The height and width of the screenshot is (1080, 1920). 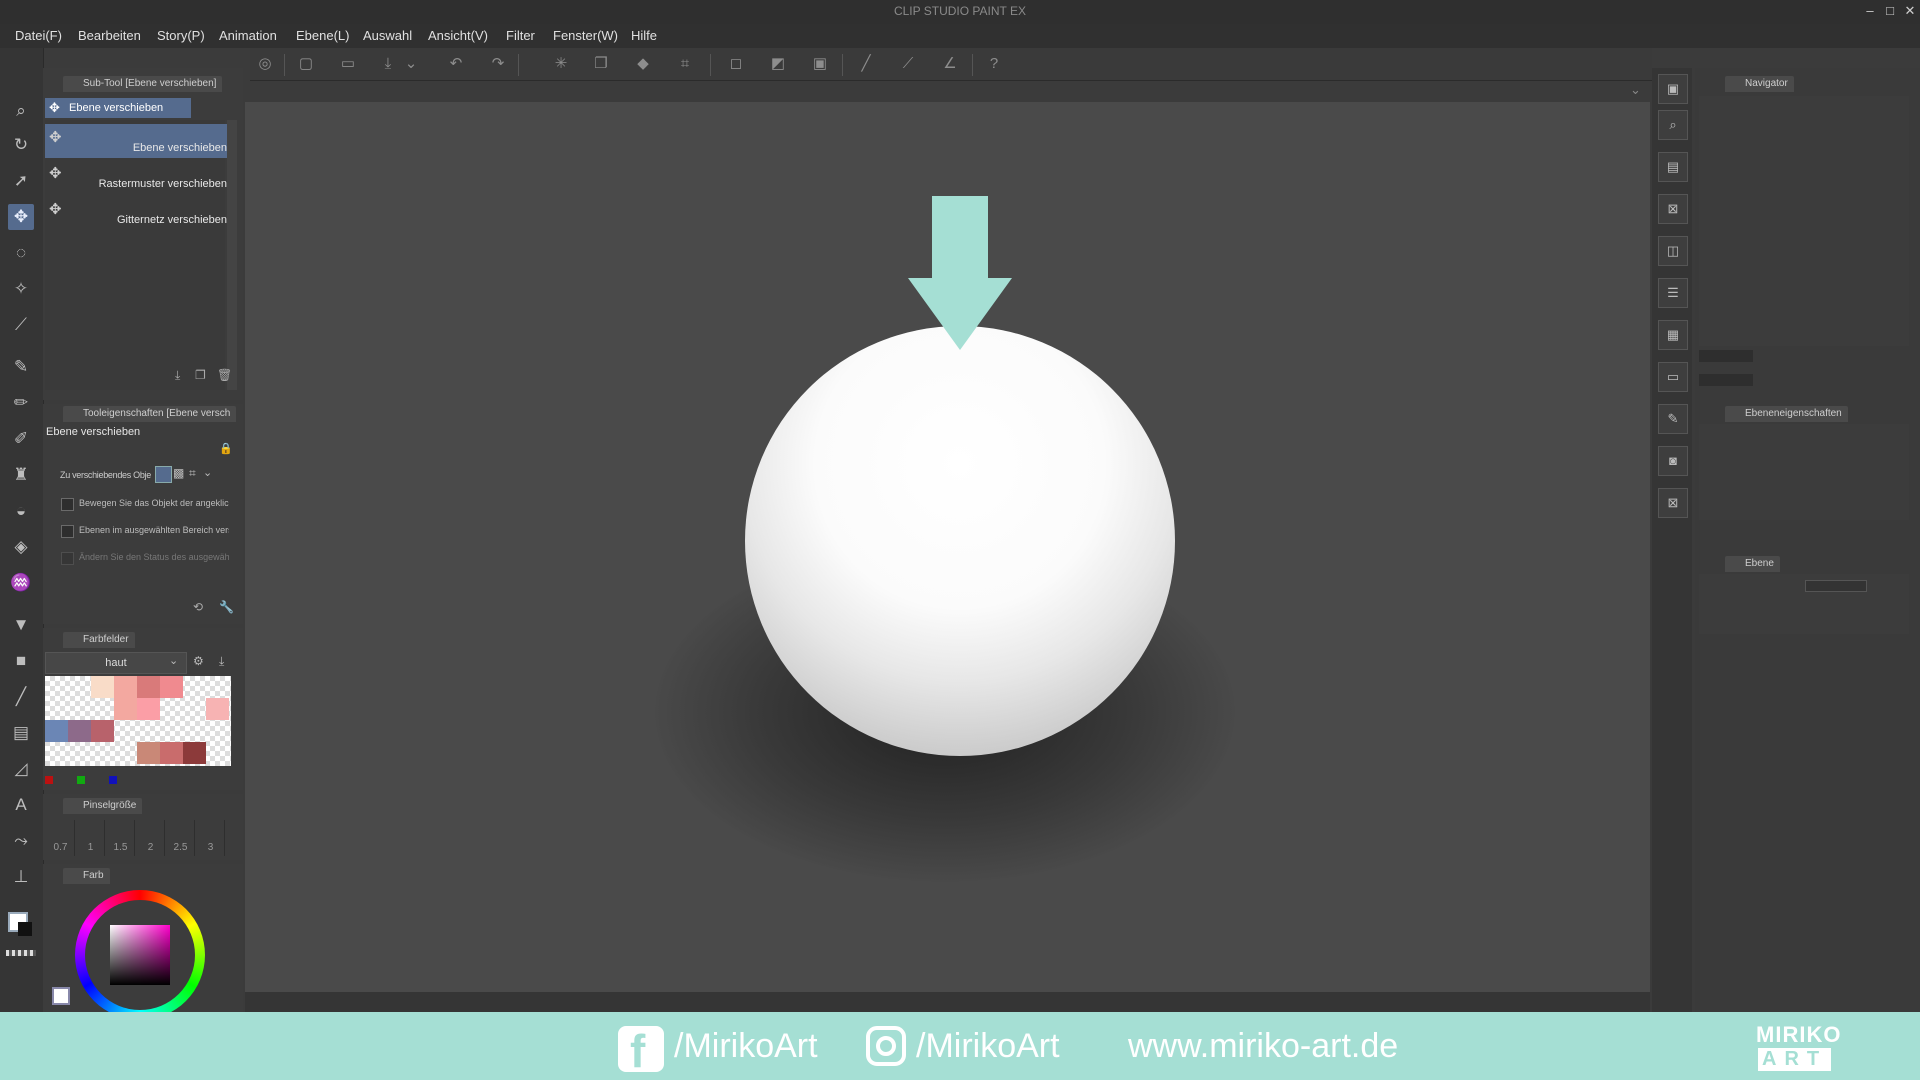 What do you see at coordinates (21, 583) in the screenshot?
I see `blend-icon: ♒` at bounding box center [21, 583].